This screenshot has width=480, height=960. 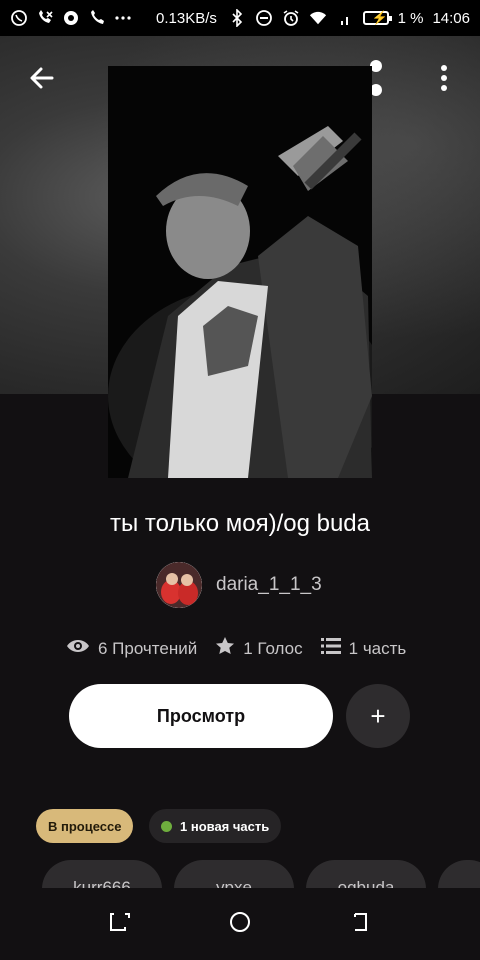 I want to click on tag-chip: ogbuda, so click(x=366, y=874).